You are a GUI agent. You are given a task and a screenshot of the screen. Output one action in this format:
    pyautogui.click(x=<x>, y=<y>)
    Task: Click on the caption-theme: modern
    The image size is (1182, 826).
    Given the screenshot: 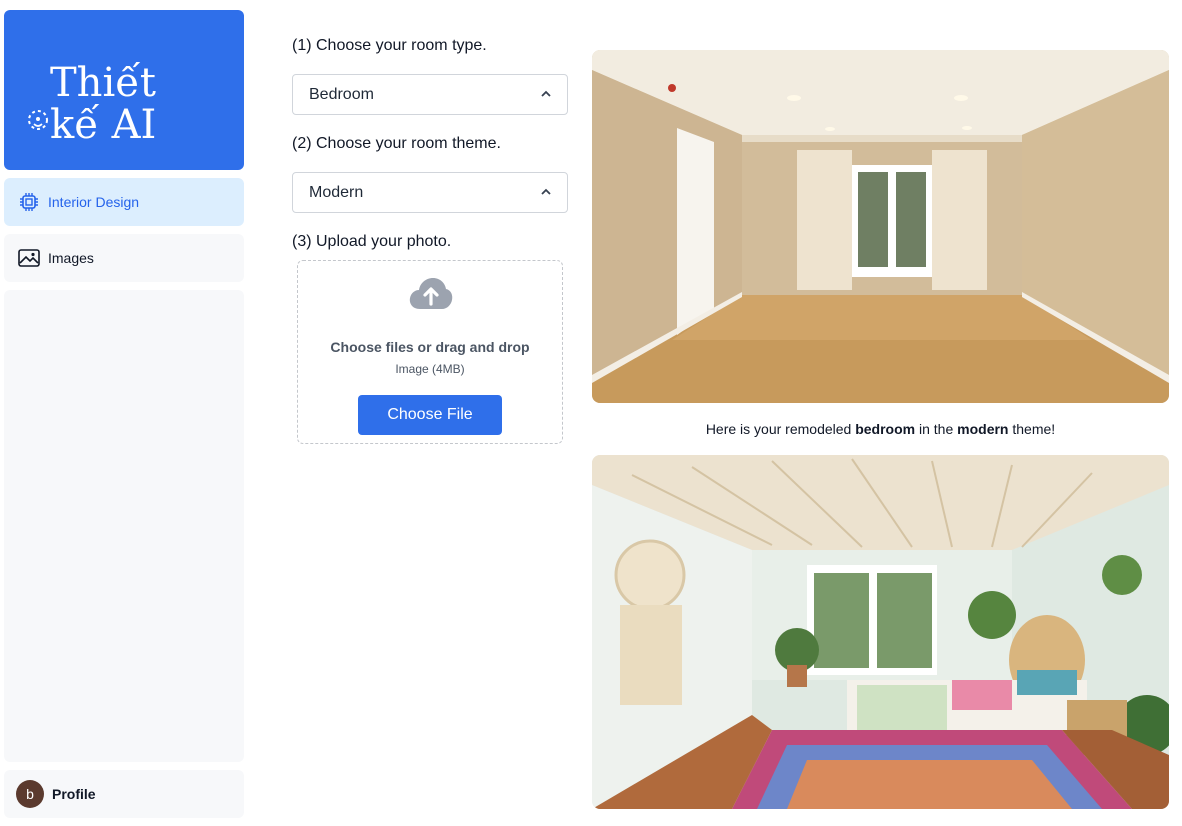 What is the action you would take?
    pyautogui.click(x=983, y=429)
    